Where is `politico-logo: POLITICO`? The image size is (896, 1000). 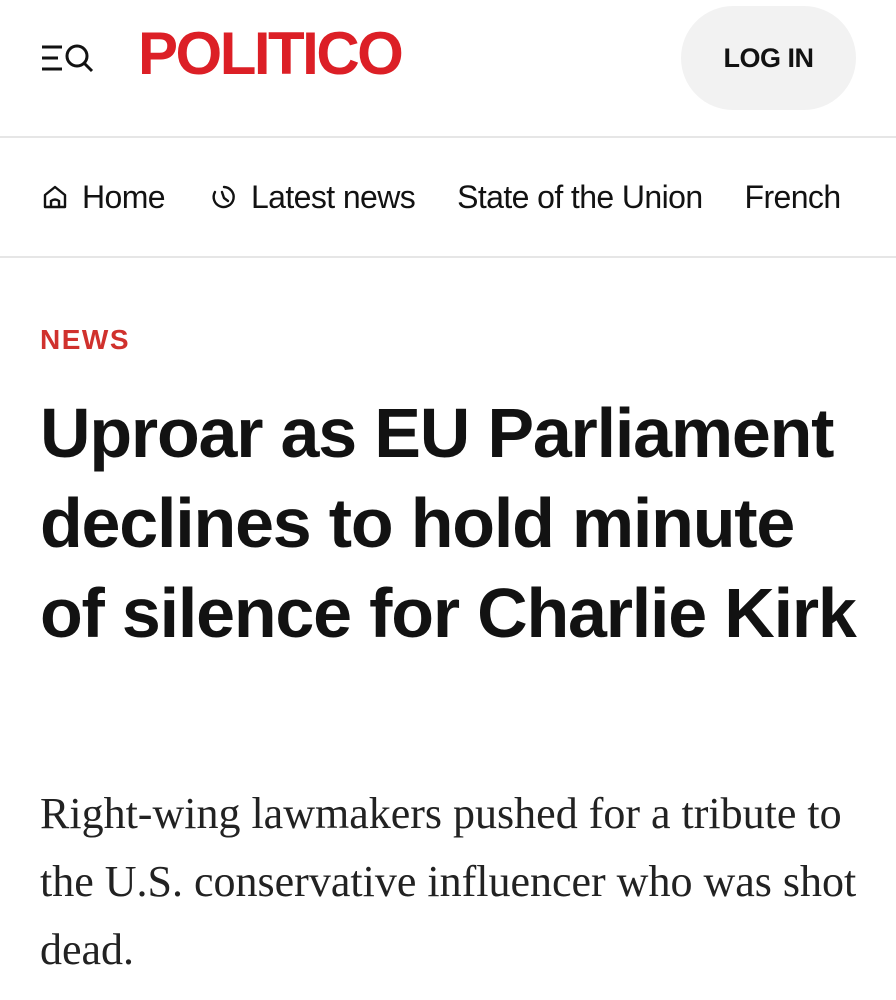
politico-logo: POLITICO is located at coordinates (271, 54).